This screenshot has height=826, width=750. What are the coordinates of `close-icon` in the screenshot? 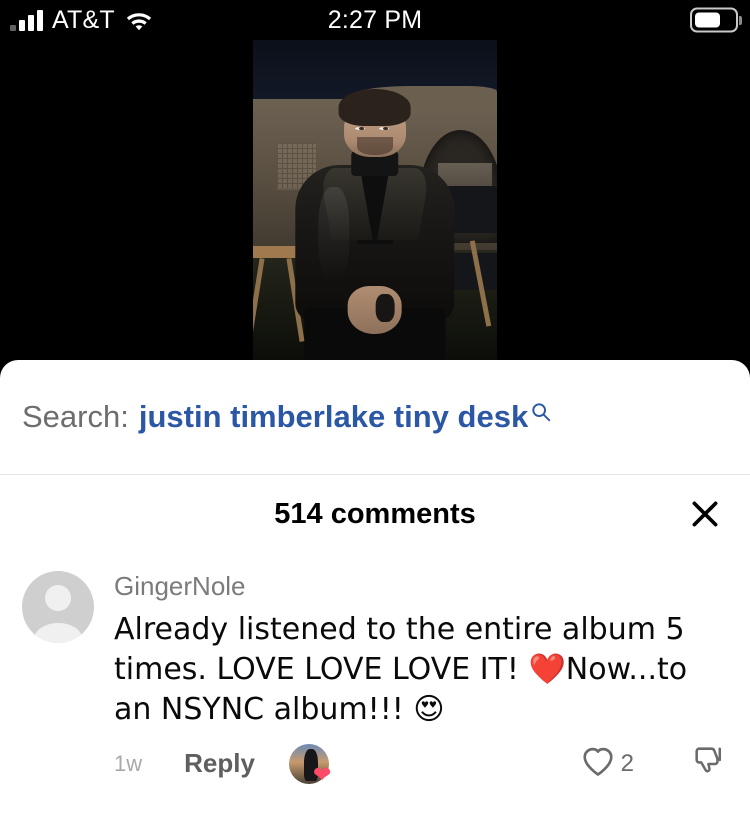 It's located at (705, 514).